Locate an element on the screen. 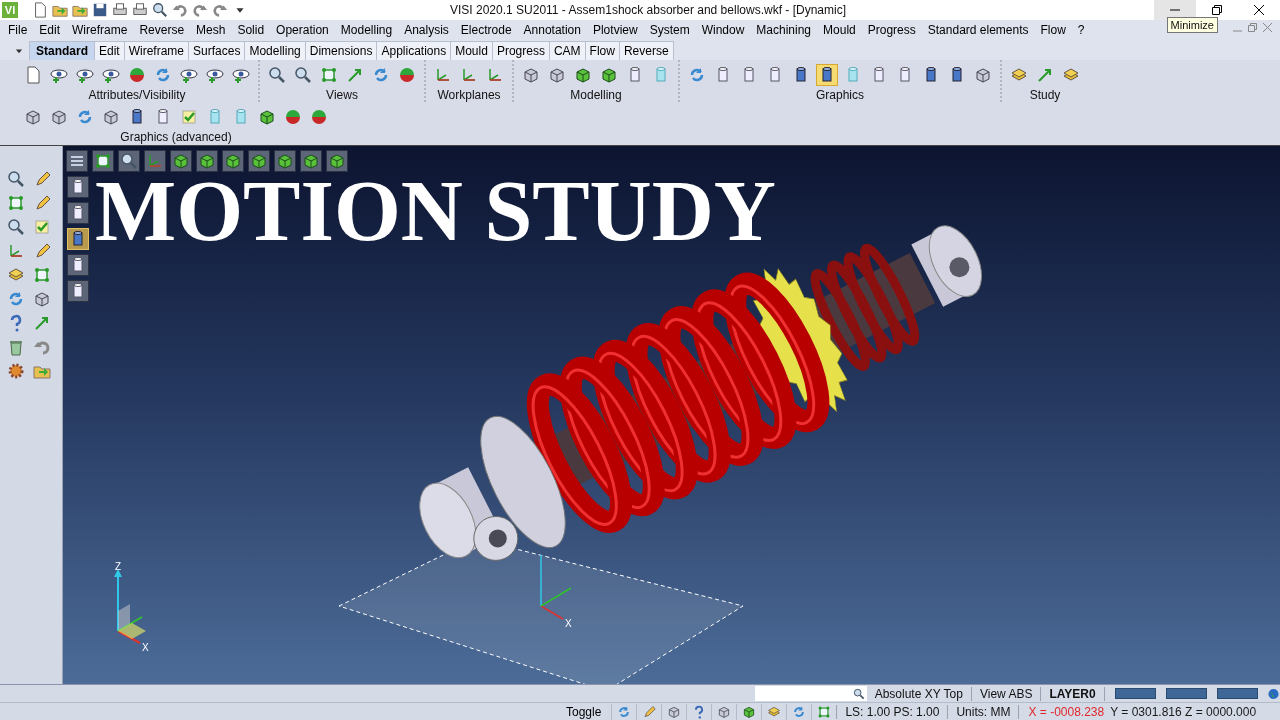  group-label: Modelling is located at coordinates (596, 95).